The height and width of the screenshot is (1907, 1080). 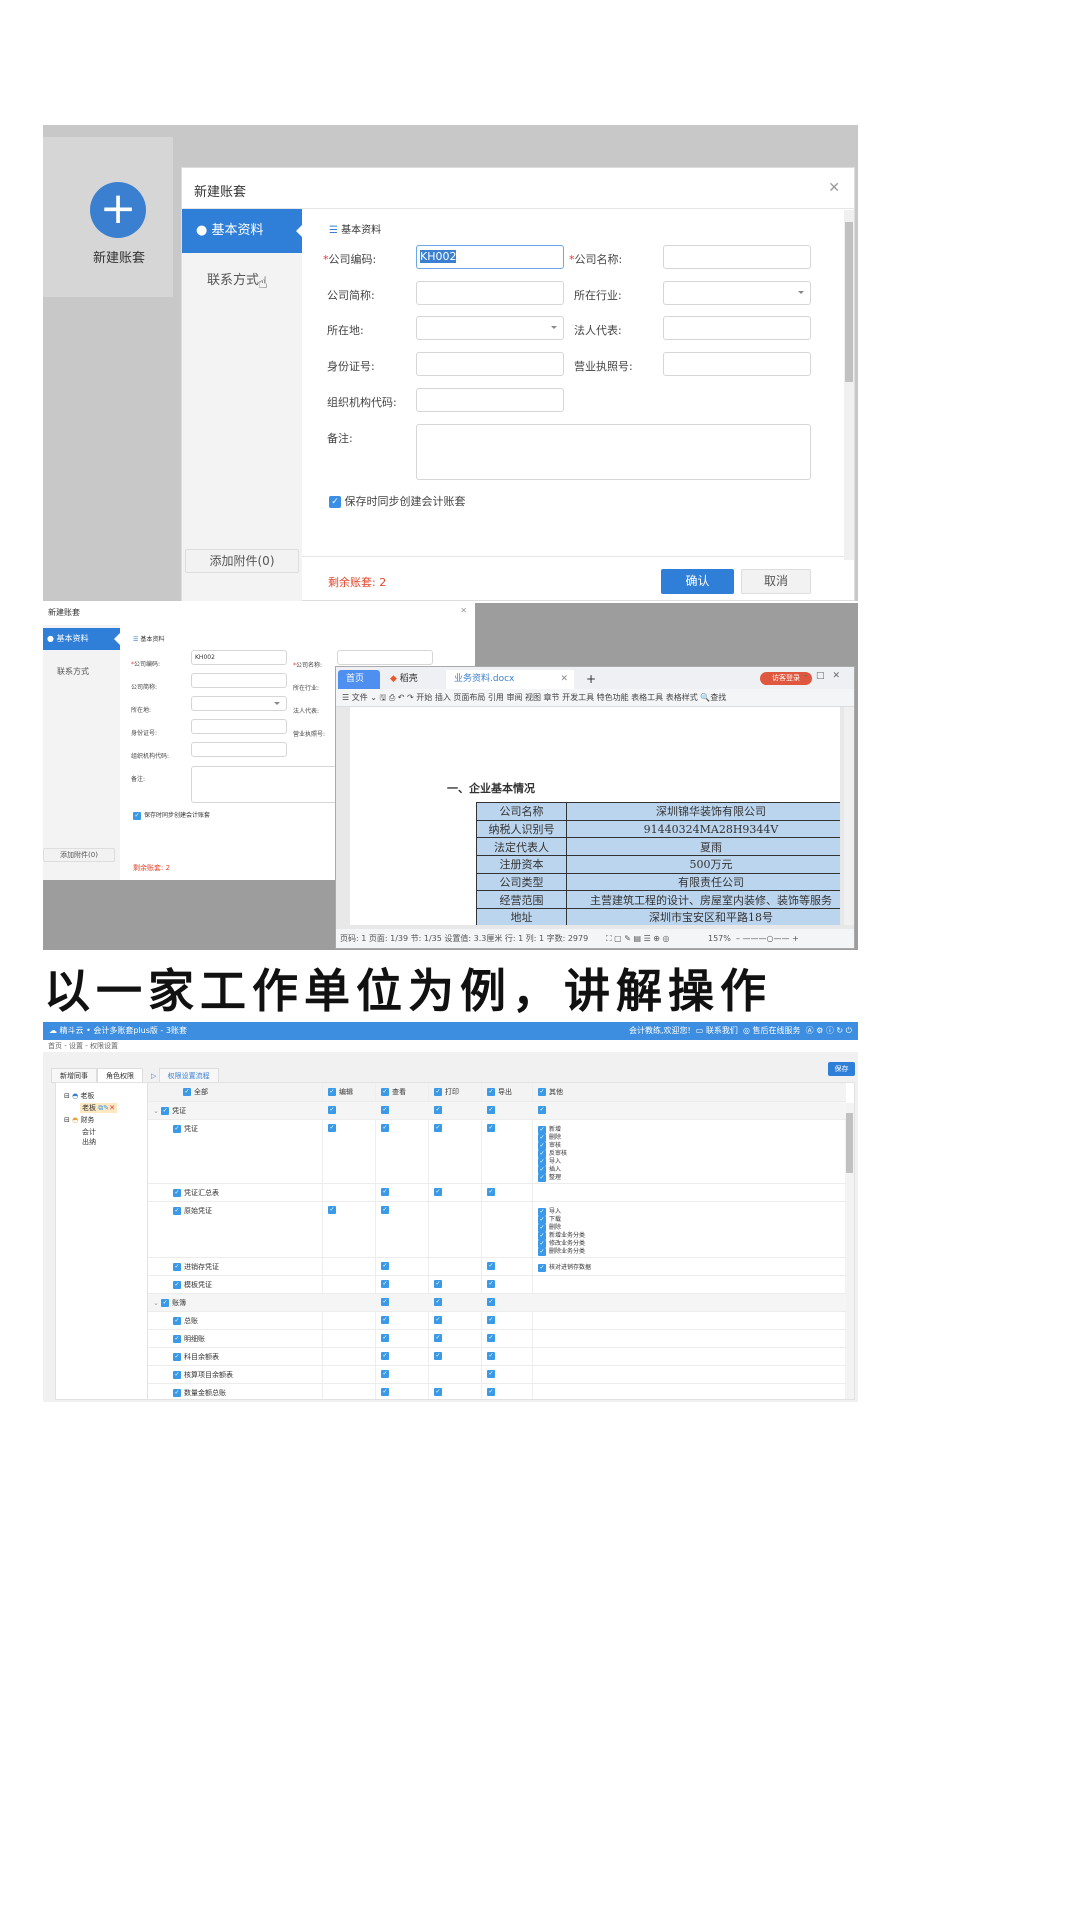 What do you see at coordinates (266, 784) in the screenshot?
I see `remark-textarea` at bounding box center [266, 784].